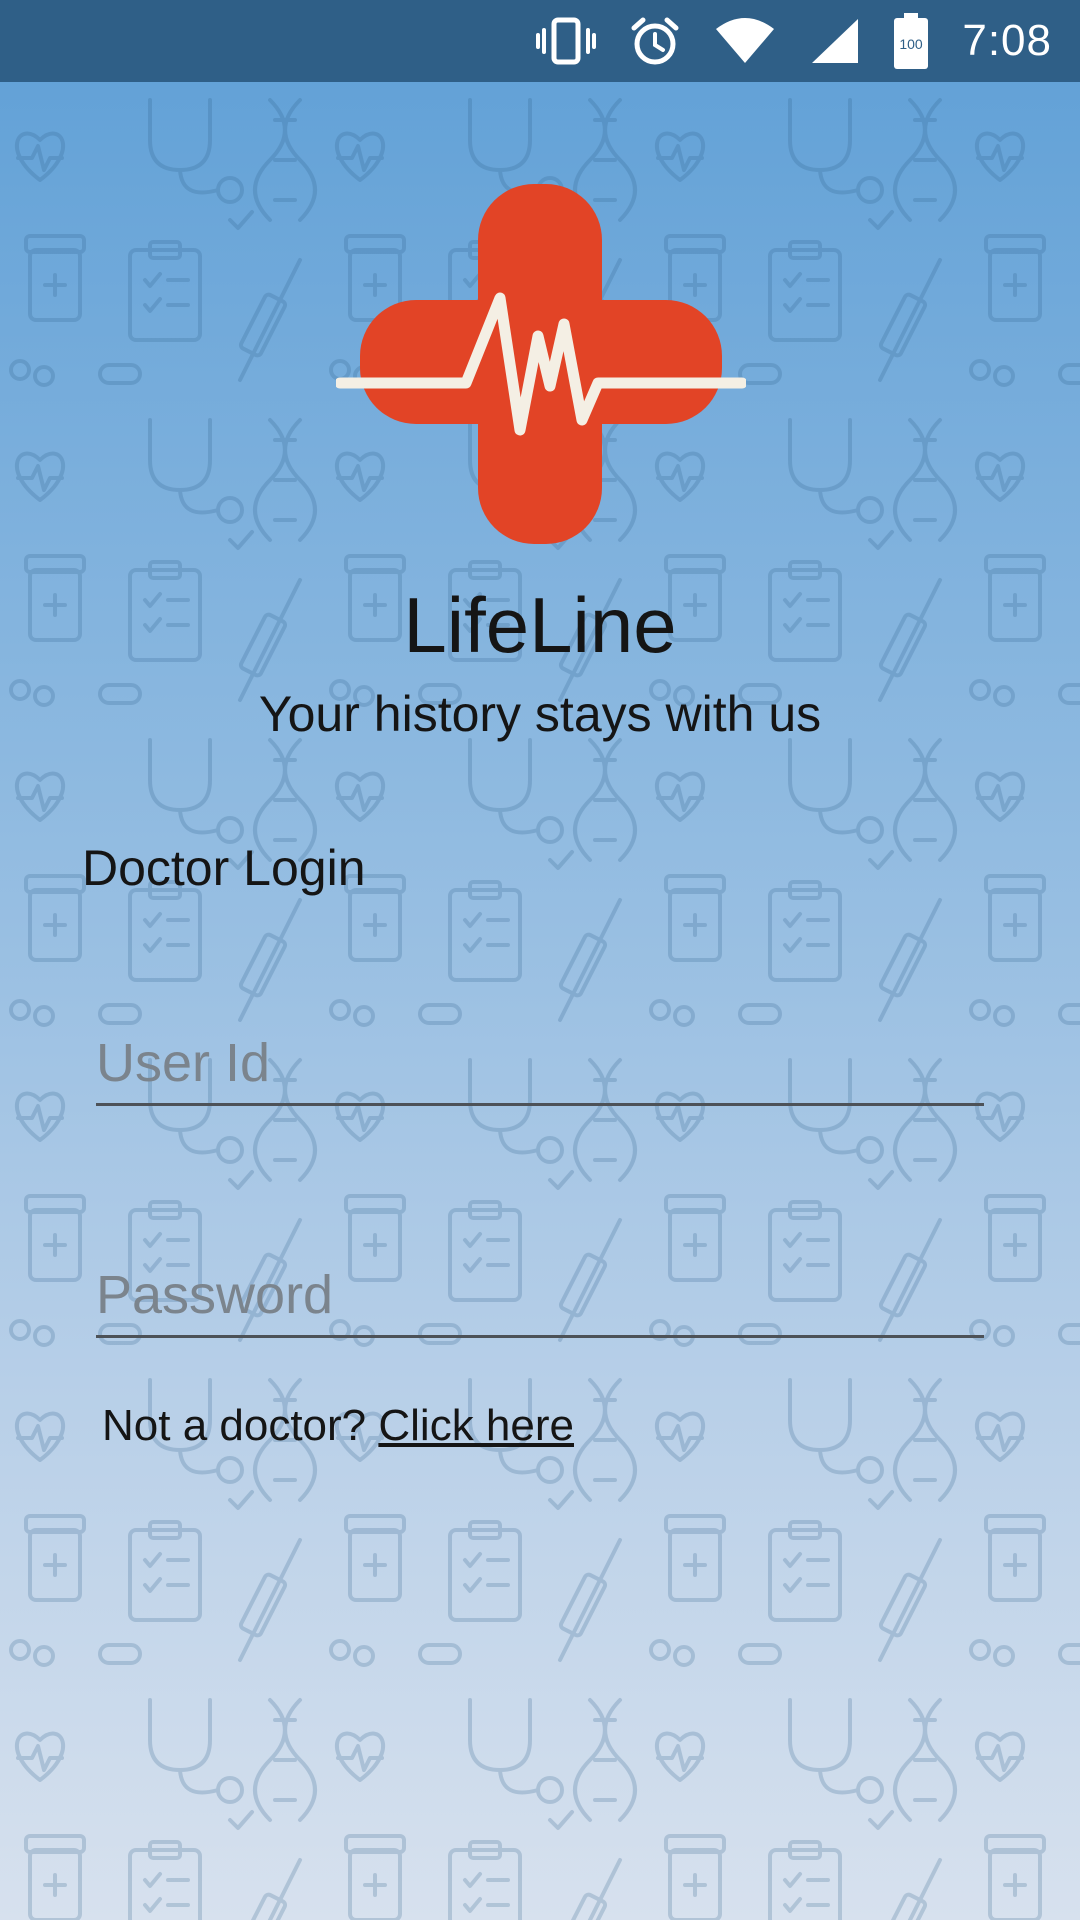 Image resolution: width=1080 pixels, height=1920 pixels. What do you see at coordinates (655, 41) in the screenshot?
I see `alarm-icon` at bounding box center [655, 41].